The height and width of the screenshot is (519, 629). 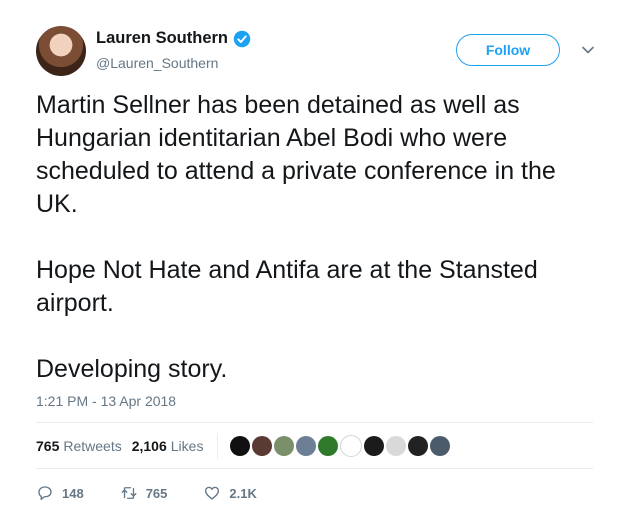 What do you see at coordinates (243, 493) in the screenshot?
I see `like-count: 2.1K` at bounding box center [243, 493].